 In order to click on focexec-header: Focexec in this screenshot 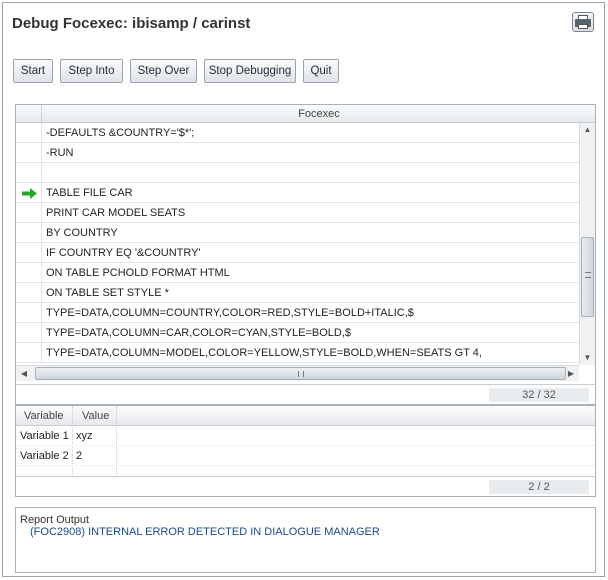, I will do `click(305, 114)`.